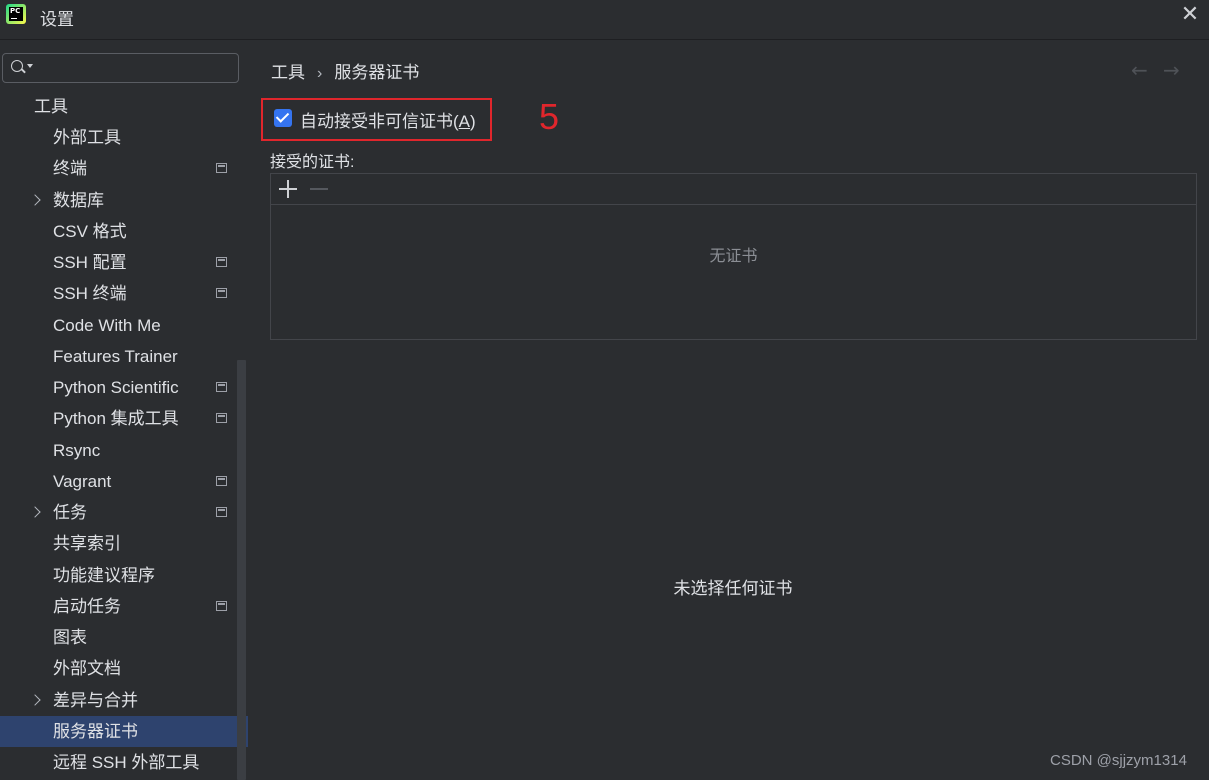  I want to click on close-icon: ✕, so click(1190, 15).